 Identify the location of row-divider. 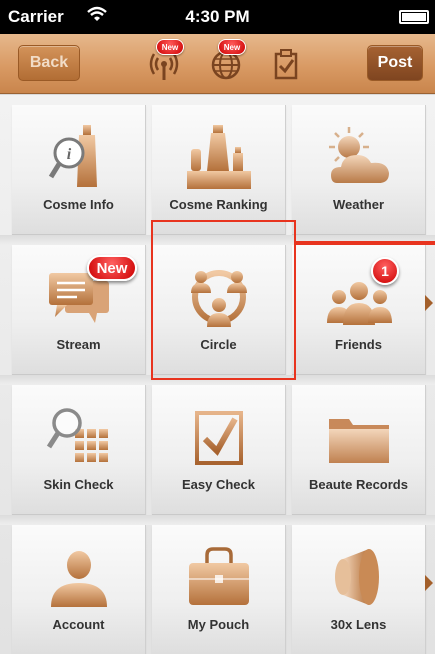
(217, 520).